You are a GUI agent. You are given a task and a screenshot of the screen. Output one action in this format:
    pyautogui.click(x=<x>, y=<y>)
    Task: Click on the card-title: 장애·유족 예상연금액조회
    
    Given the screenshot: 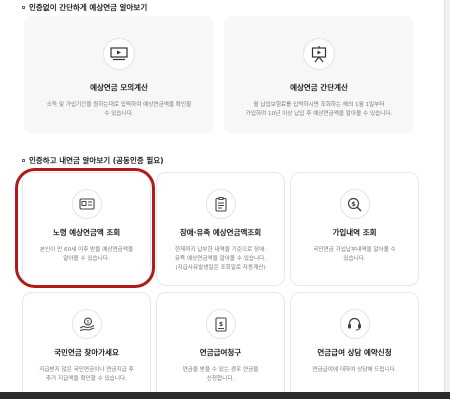 What is the action you would take?
    pyautogui.click(x=220, y=232)
    